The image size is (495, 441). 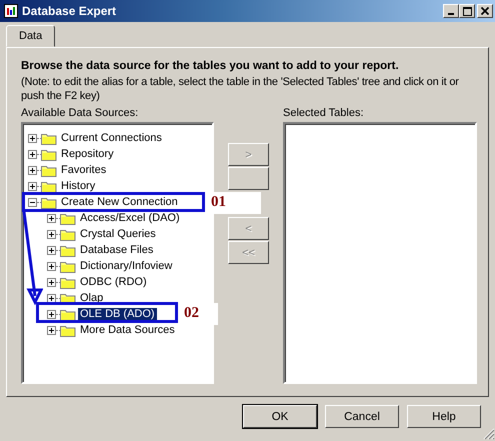 What do you see at coordinates (117, 314) in the screenshot?
I see `tree-item: OLE DB (ADO)` at bounding box center [117, 314].